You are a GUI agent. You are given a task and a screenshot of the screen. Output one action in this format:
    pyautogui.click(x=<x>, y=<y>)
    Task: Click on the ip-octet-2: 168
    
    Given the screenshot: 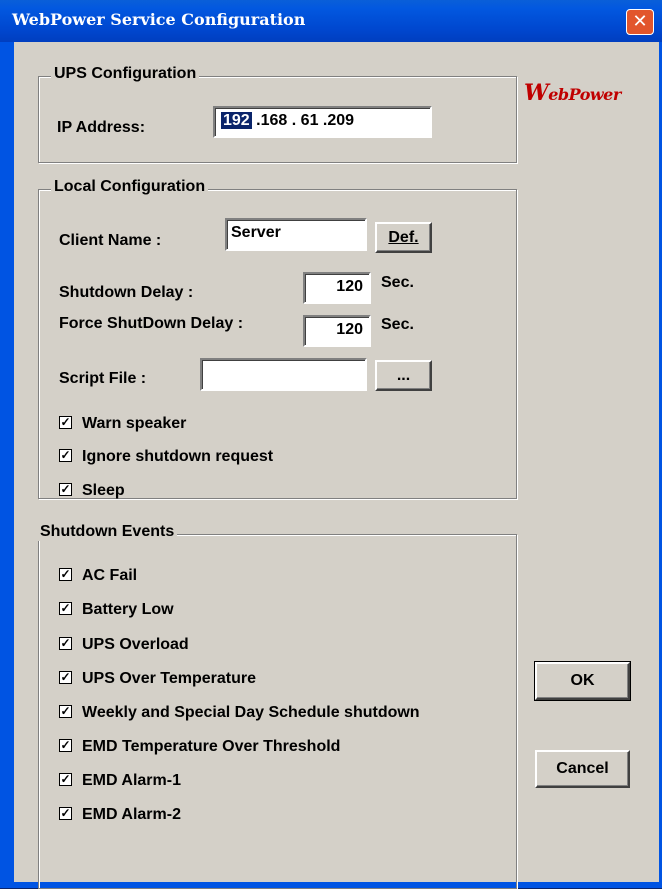 What is the action you would take?
    pyautogui.click(x=274, y=120)
    